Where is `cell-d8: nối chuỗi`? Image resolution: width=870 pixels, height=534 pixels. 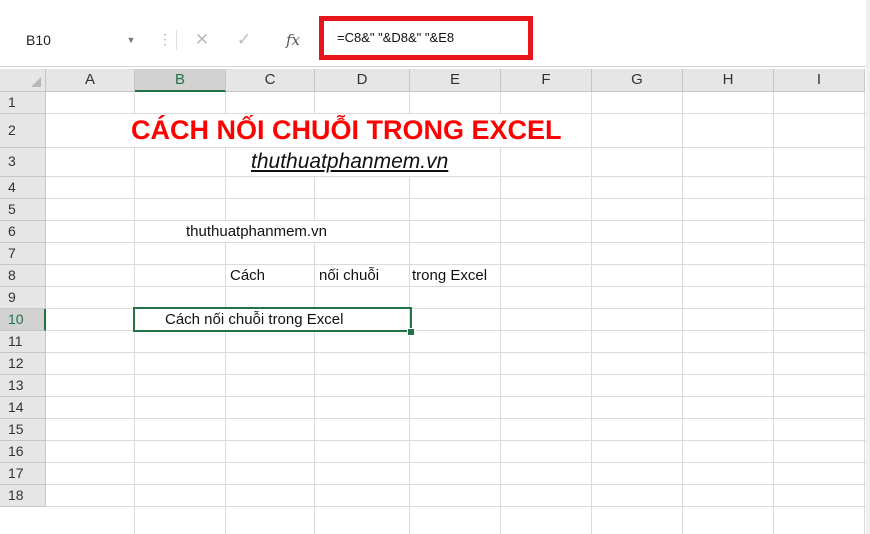
cell-d8: nối chuỗi is located at coordinates (349, 275).